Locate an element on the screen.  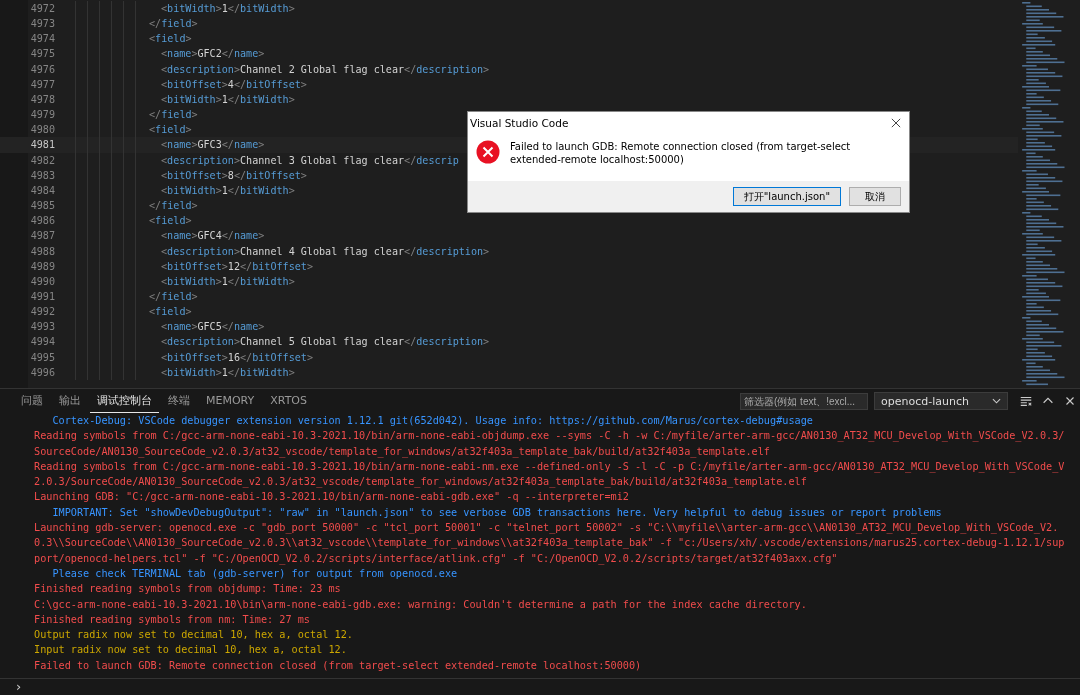
code-line: <name>GFC3</name> is located at coordinates (213, 145).